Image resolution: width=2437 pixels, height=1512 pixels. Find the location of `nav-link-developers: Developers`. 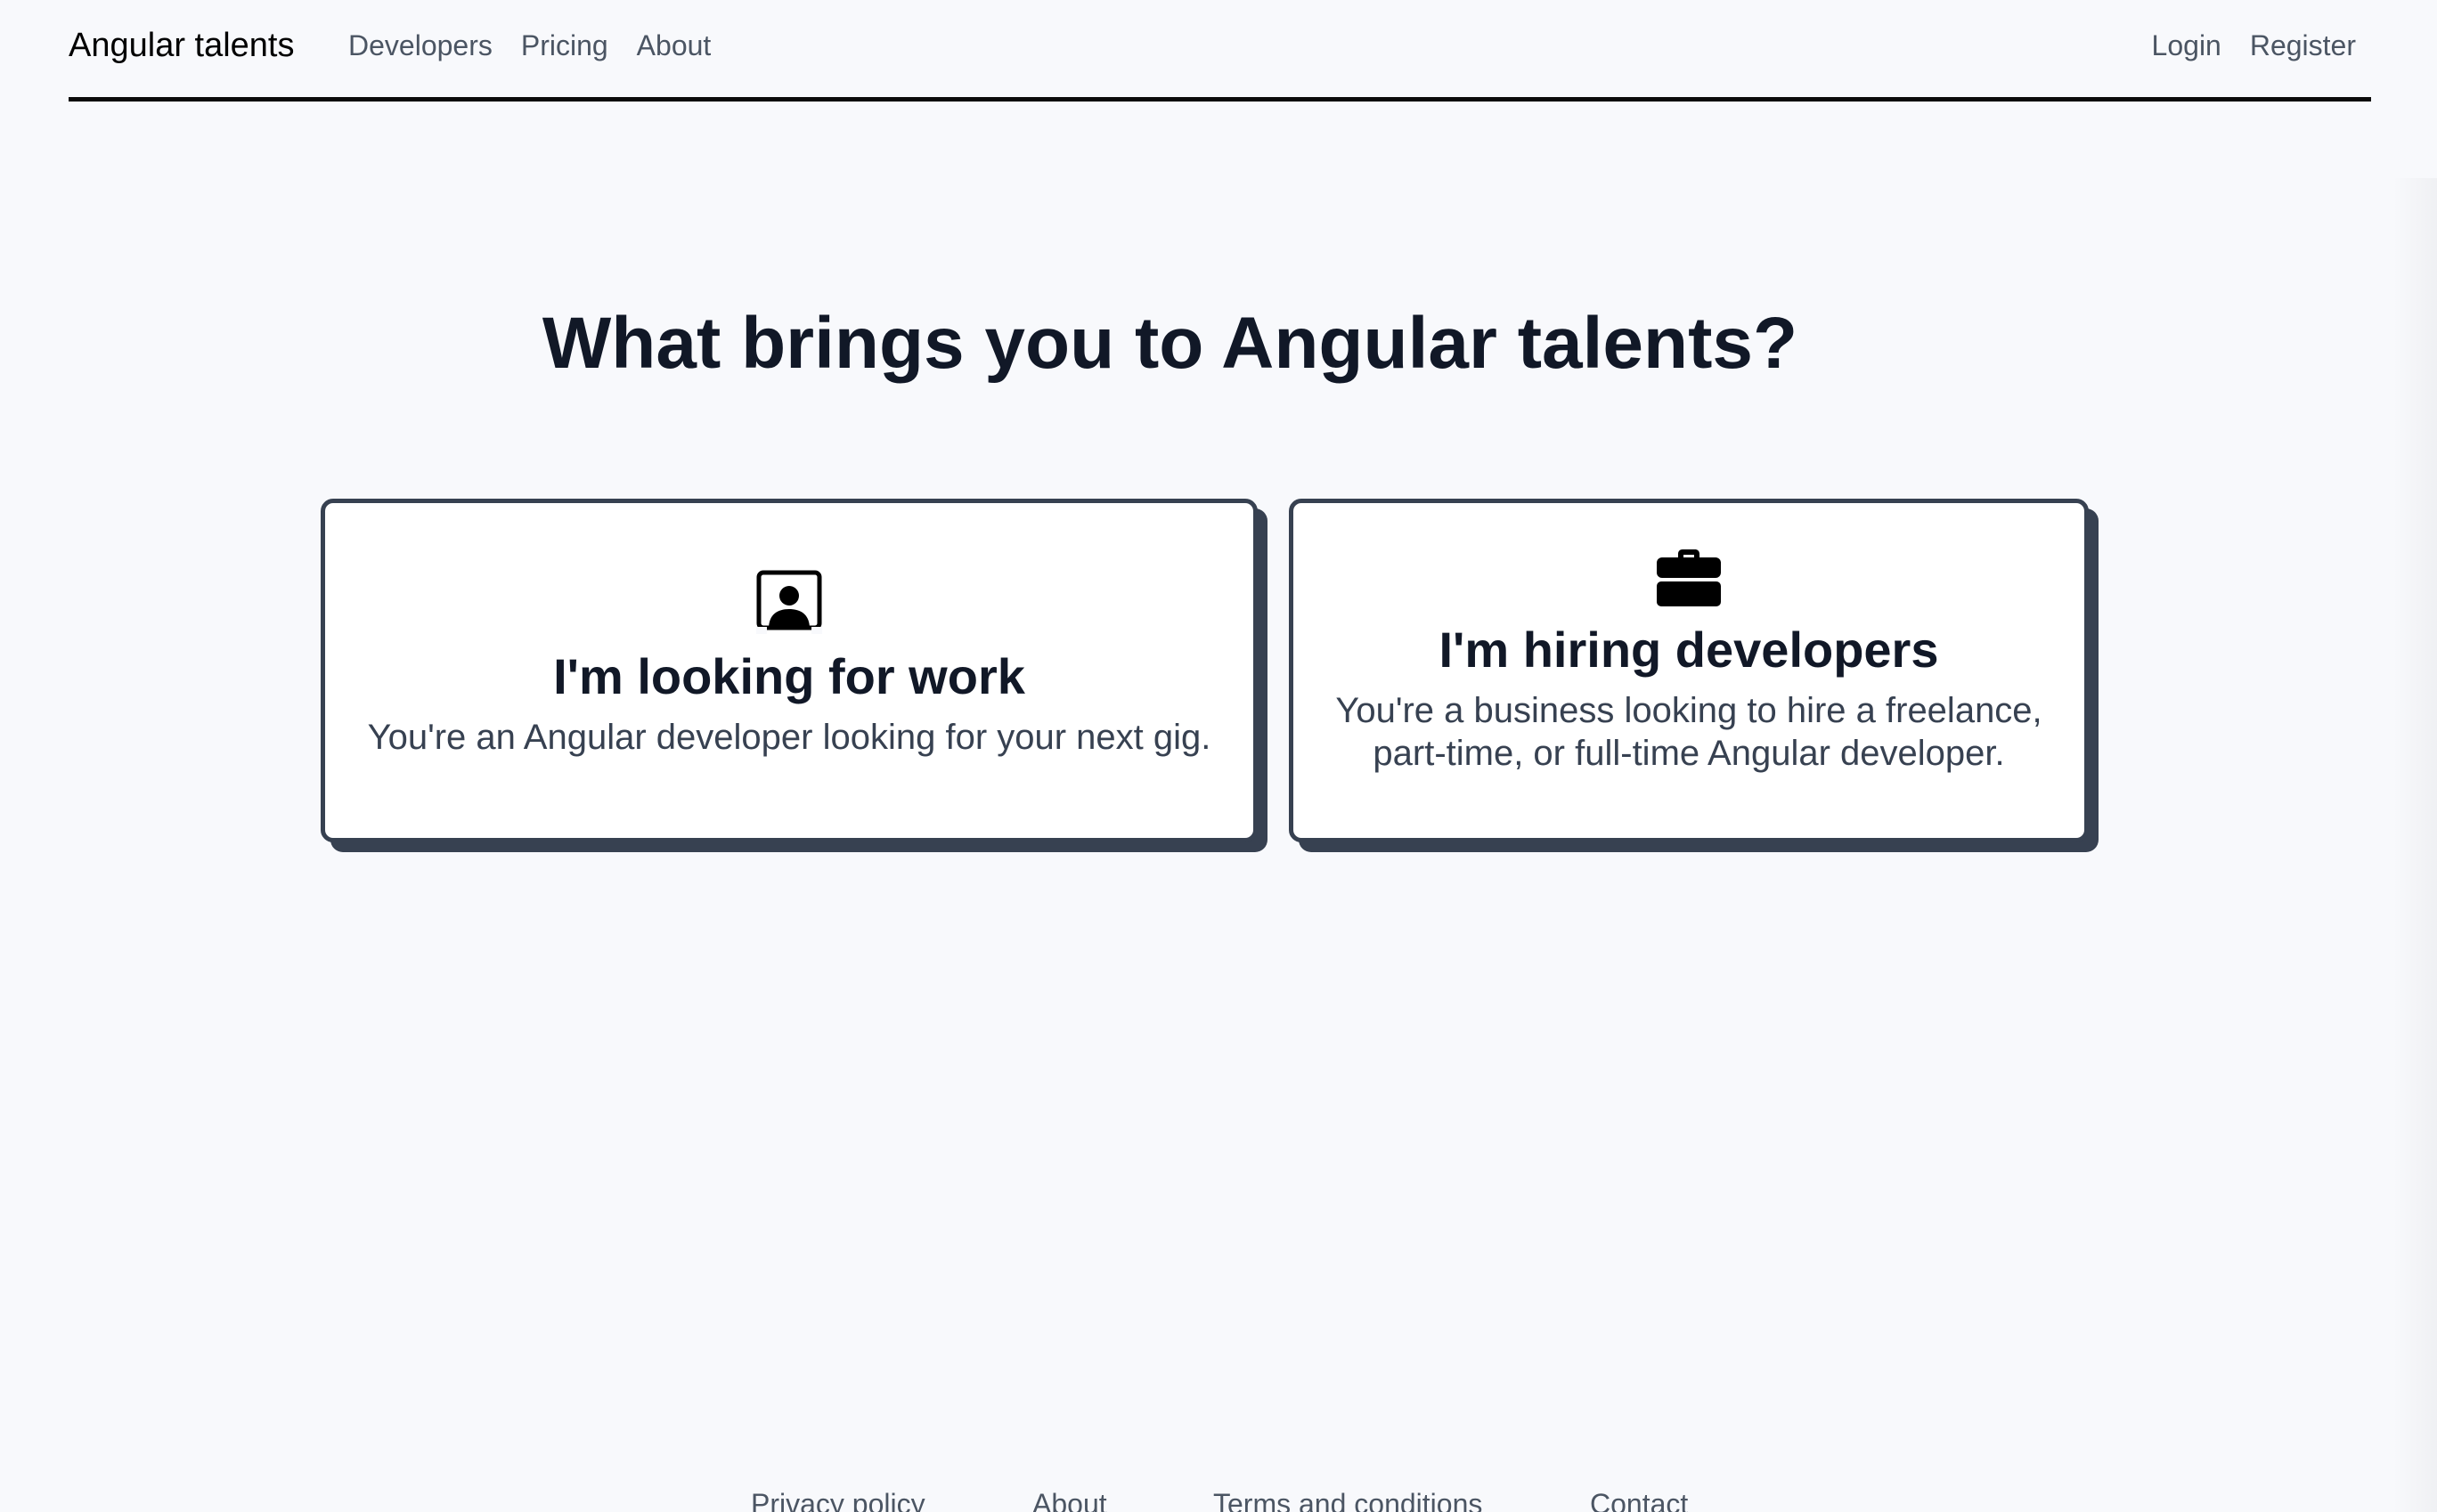

nav-link-developers: Developers is located at coordinates (420, 45).